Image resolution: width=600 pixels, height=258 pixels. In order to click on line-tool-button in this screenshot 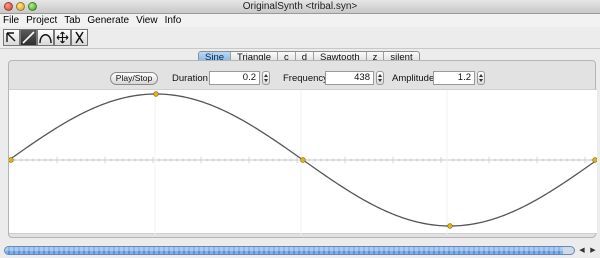, I will do `click(28, 37)`.